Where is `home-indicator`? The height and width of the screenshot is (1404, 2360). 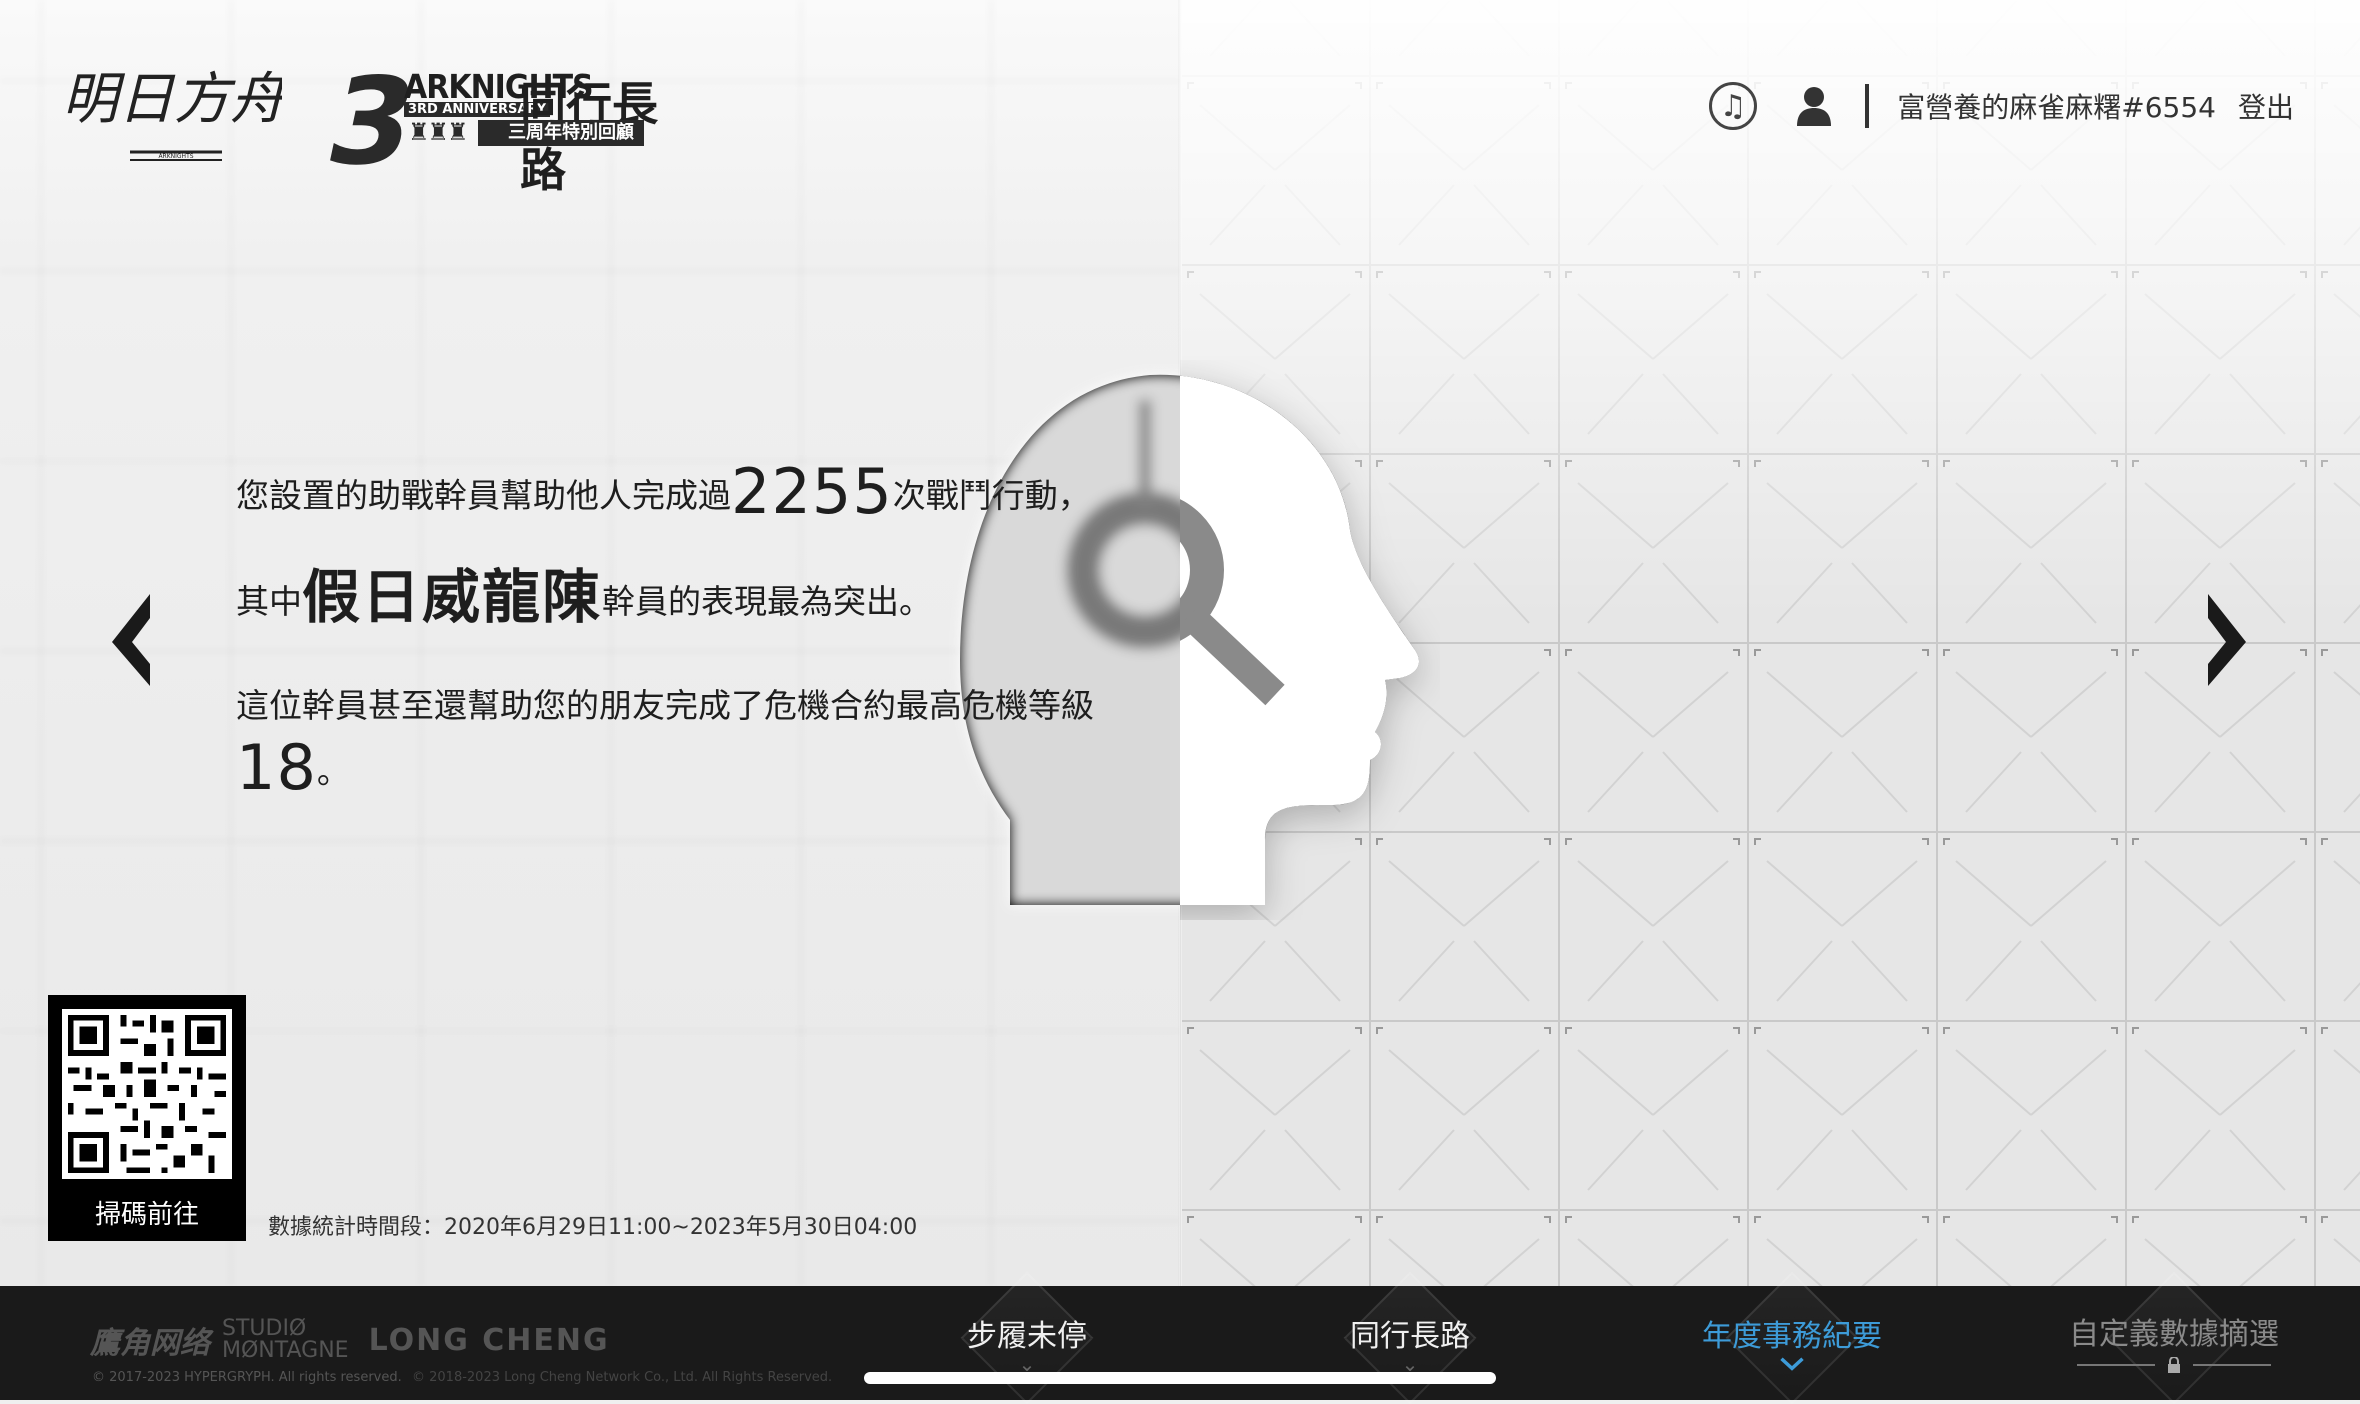 home-indicator is located at coordinates (1180, 1378).